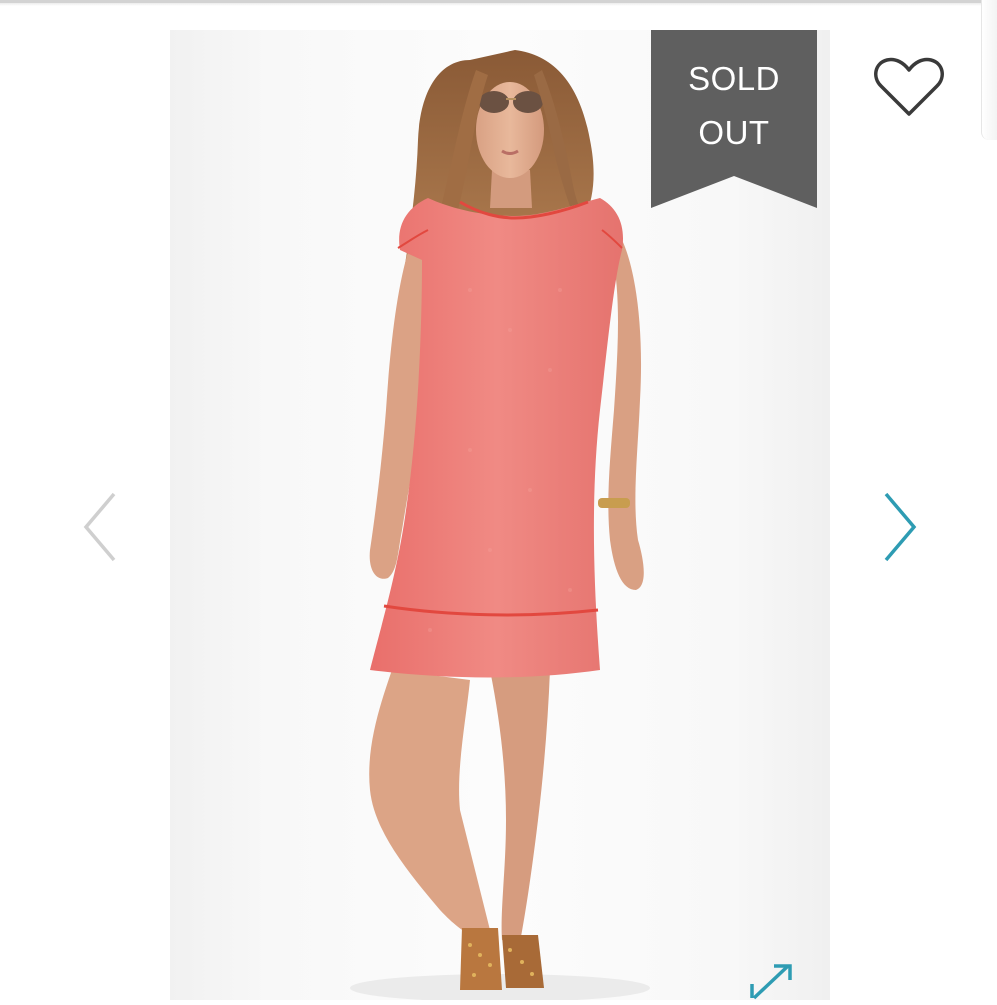  I want to click on chevron-left-icon, so click(99, 527).